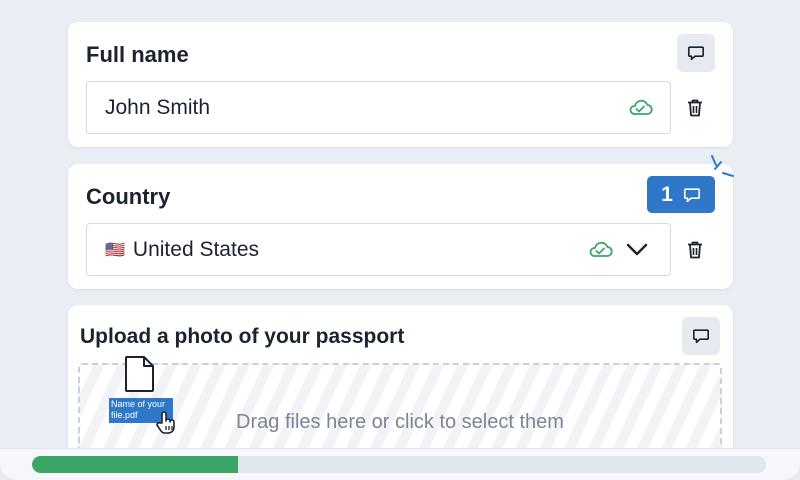  What do you see at coordinates (115, 250) in the screenshot?
I see `us-flag-icon: 🇺🇸` at bounding box center [115, 250].